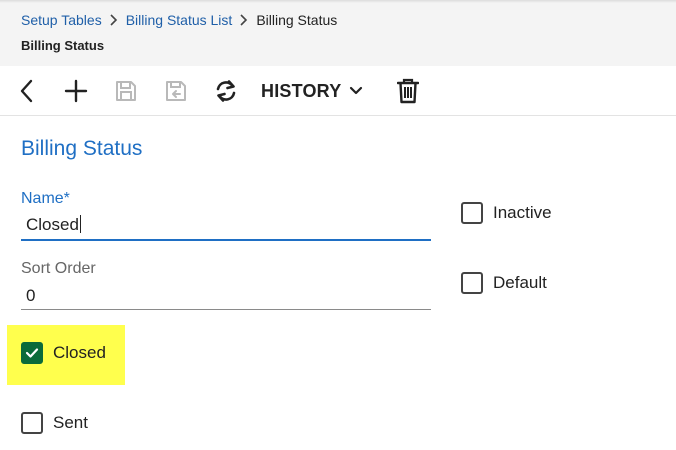 The width and height of the screenshot is (676, 450). I want to click on breadcrumb-billing-status-list: Billing Status List, so click(179, 20).